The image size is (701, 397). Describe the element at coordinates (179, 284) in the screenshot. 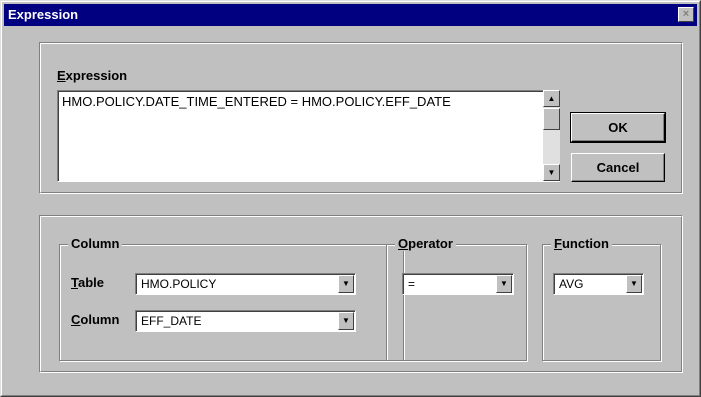

I see `table-select-value: HMO.POLICY` at that location.